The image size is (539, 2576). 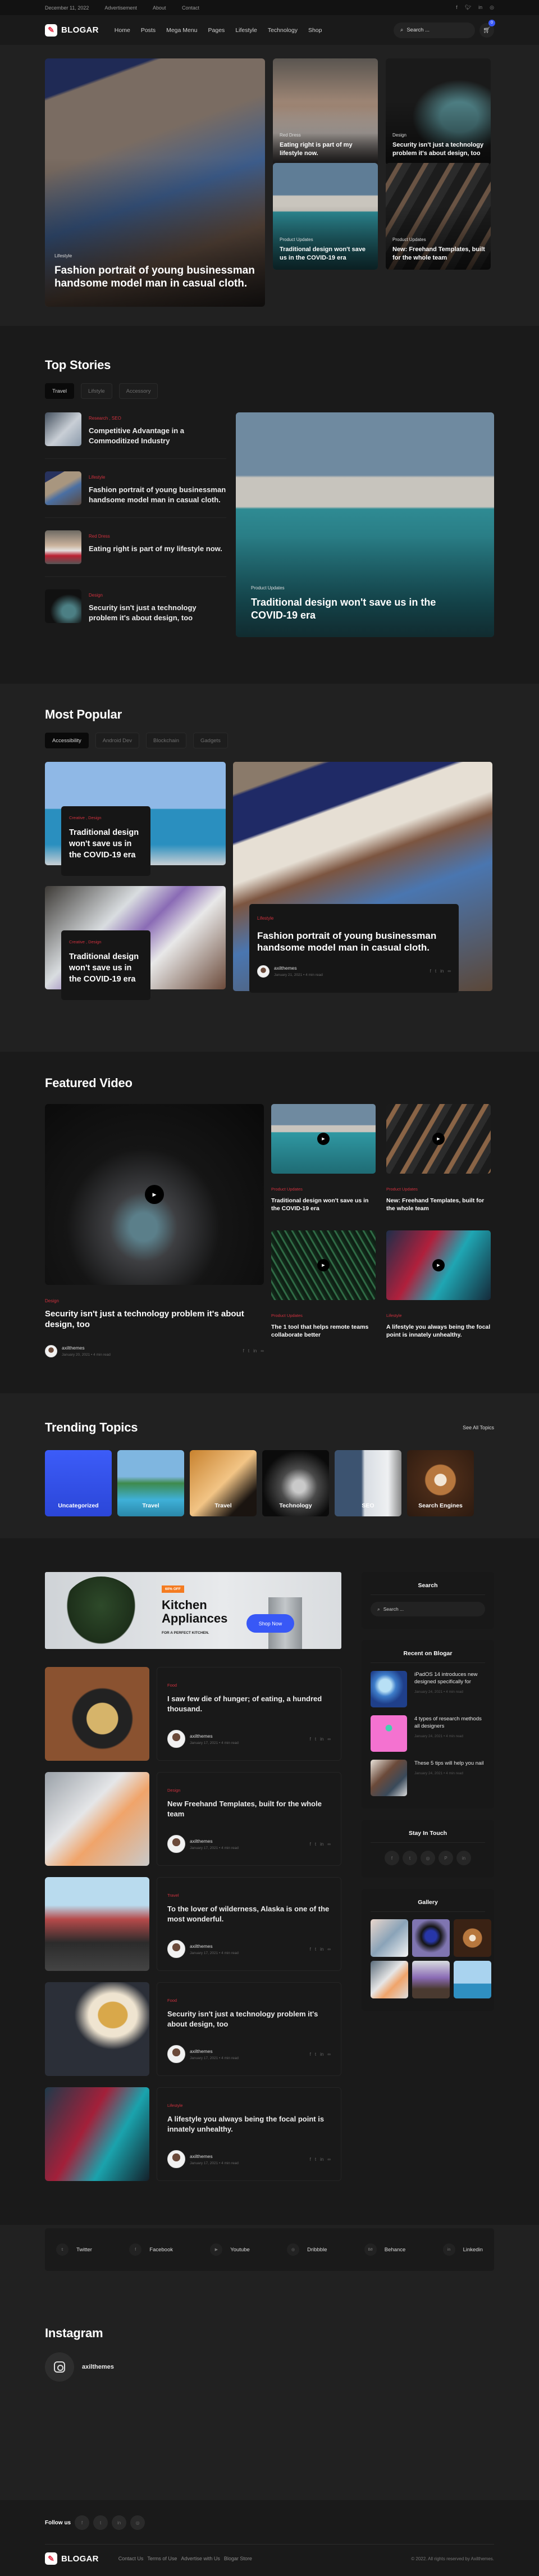 I want to click on topbar-link-advertisement: Advertisement, so click(x=120, y=8).